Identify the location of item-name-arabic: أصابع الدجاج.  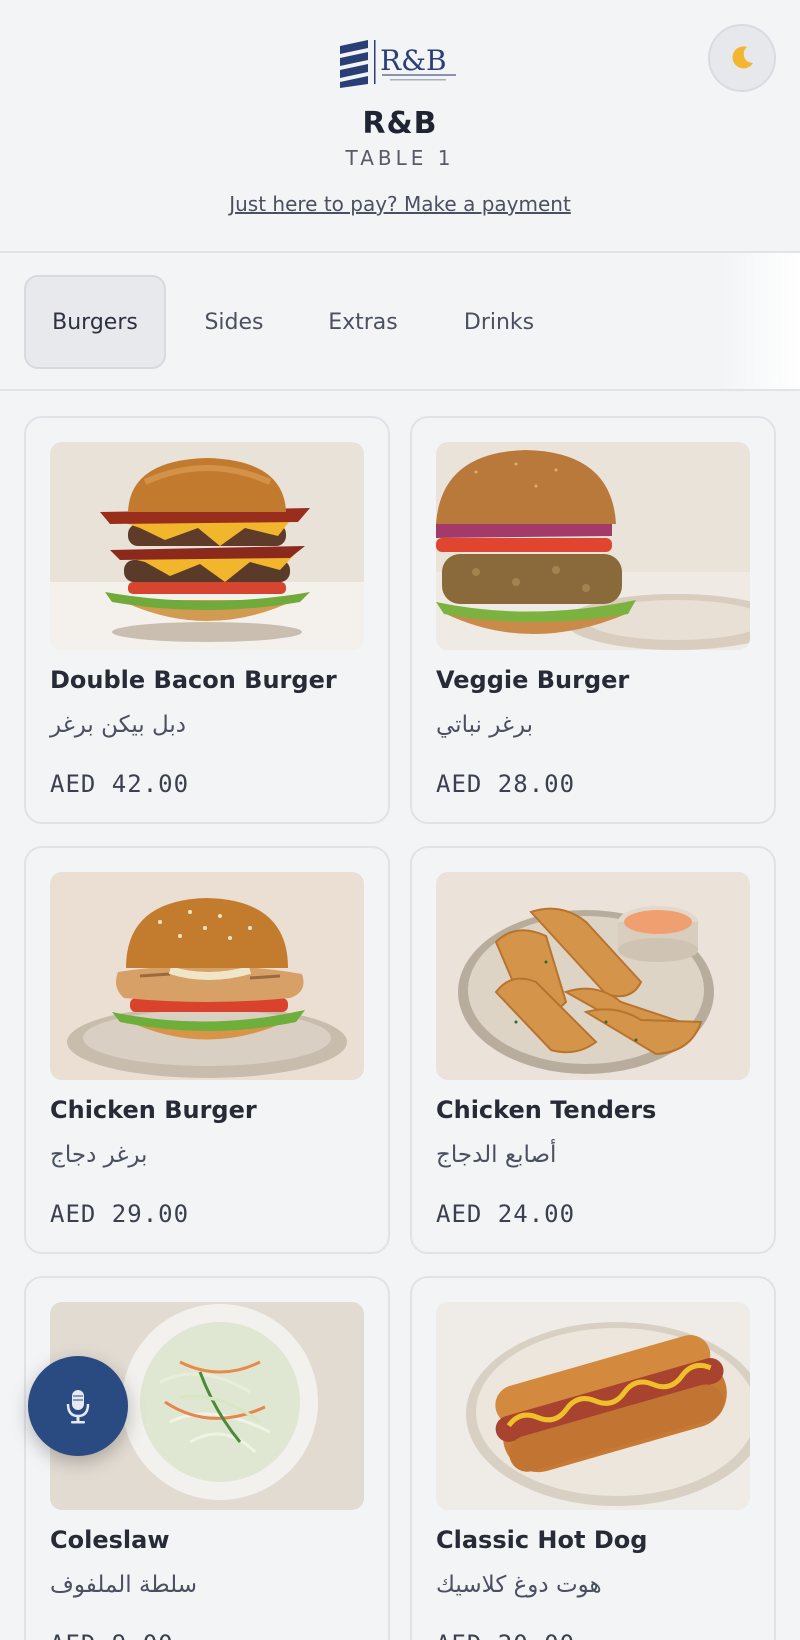
(496, 1155).